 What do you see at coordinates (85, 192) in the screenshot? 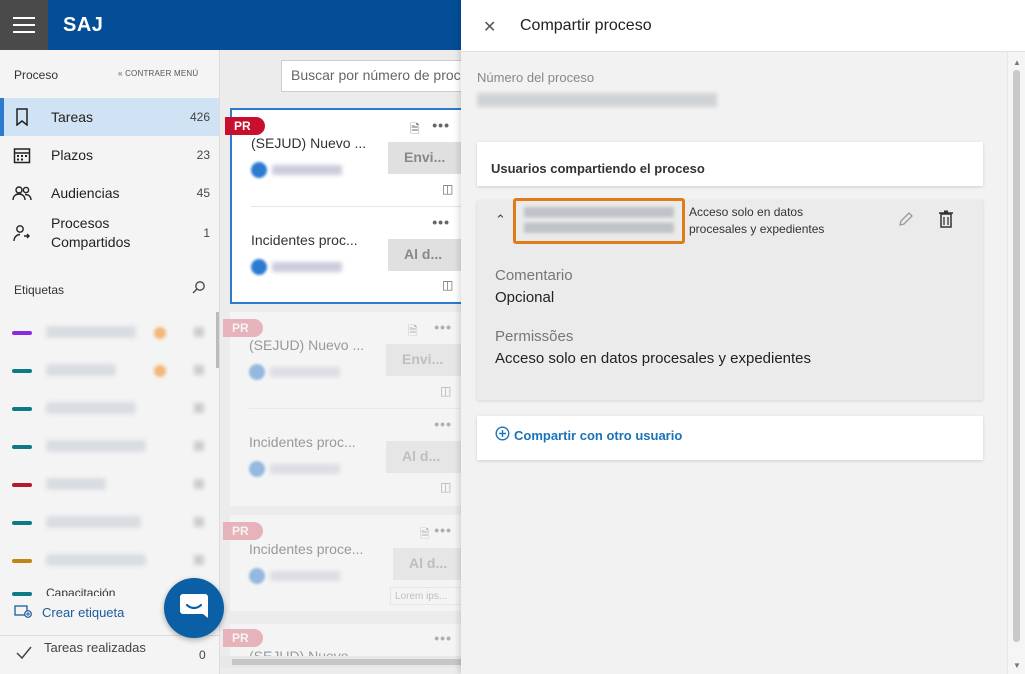
I see `sidebar-item-label: Audiencias` at bounding box center [85, 192].